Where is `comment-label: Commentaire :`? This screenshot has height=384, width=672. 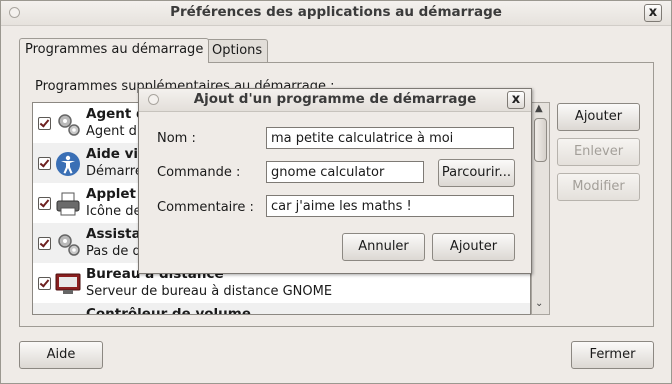
comment-label: Commentaire : is located at coordinates (205, 207).